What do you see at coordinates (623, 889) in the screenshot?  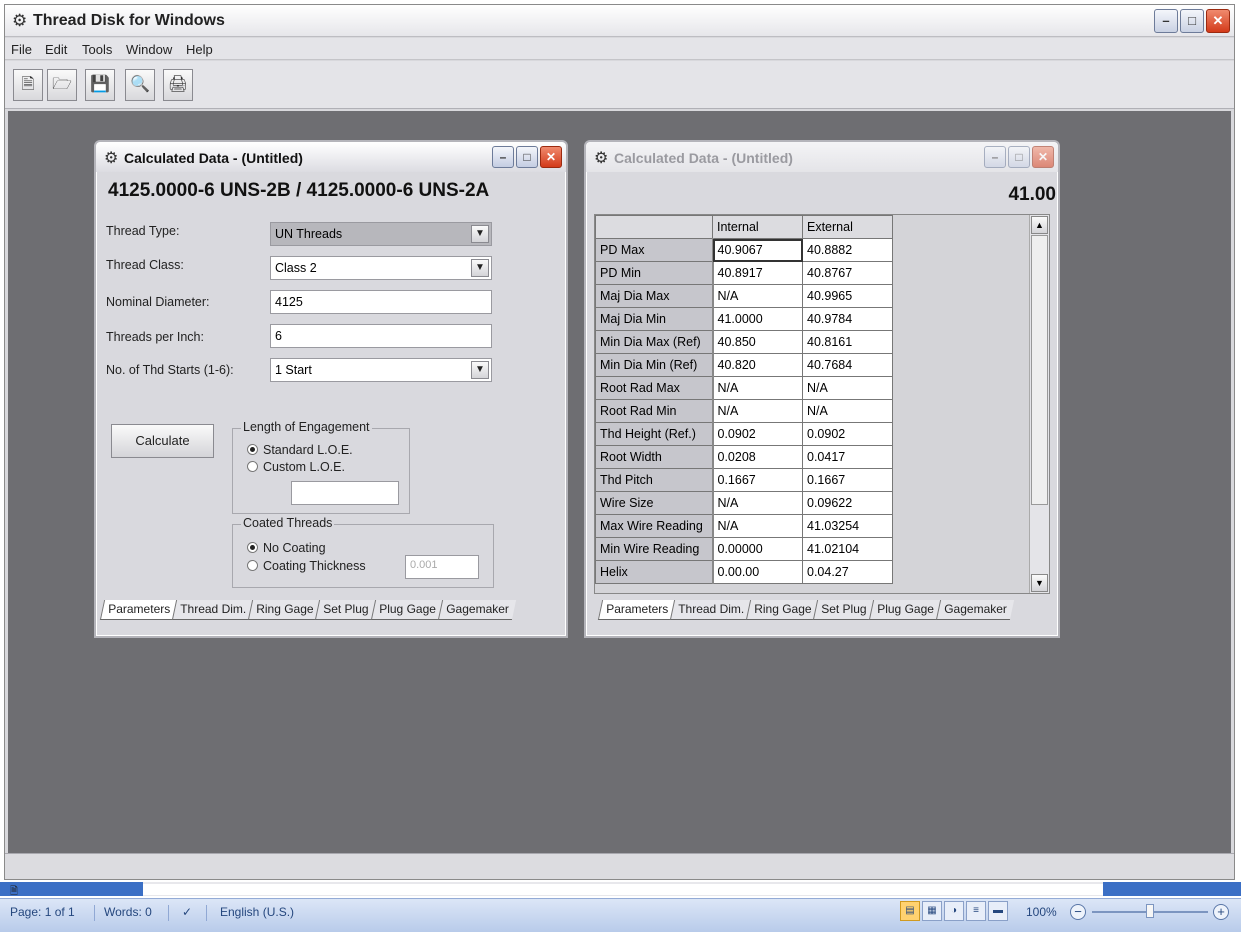 I see `scrollbar-track` at bounding box center [623, 889].